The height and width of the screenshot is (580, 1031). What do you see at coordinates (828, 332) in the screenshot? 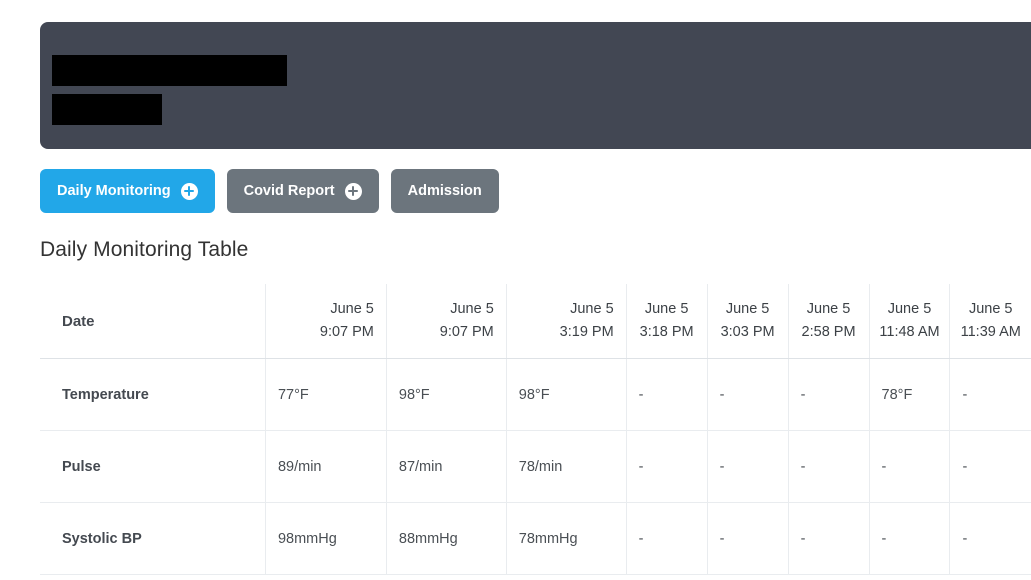
I see `column-time: 2:58 PM` at bounding box center [828, 332].